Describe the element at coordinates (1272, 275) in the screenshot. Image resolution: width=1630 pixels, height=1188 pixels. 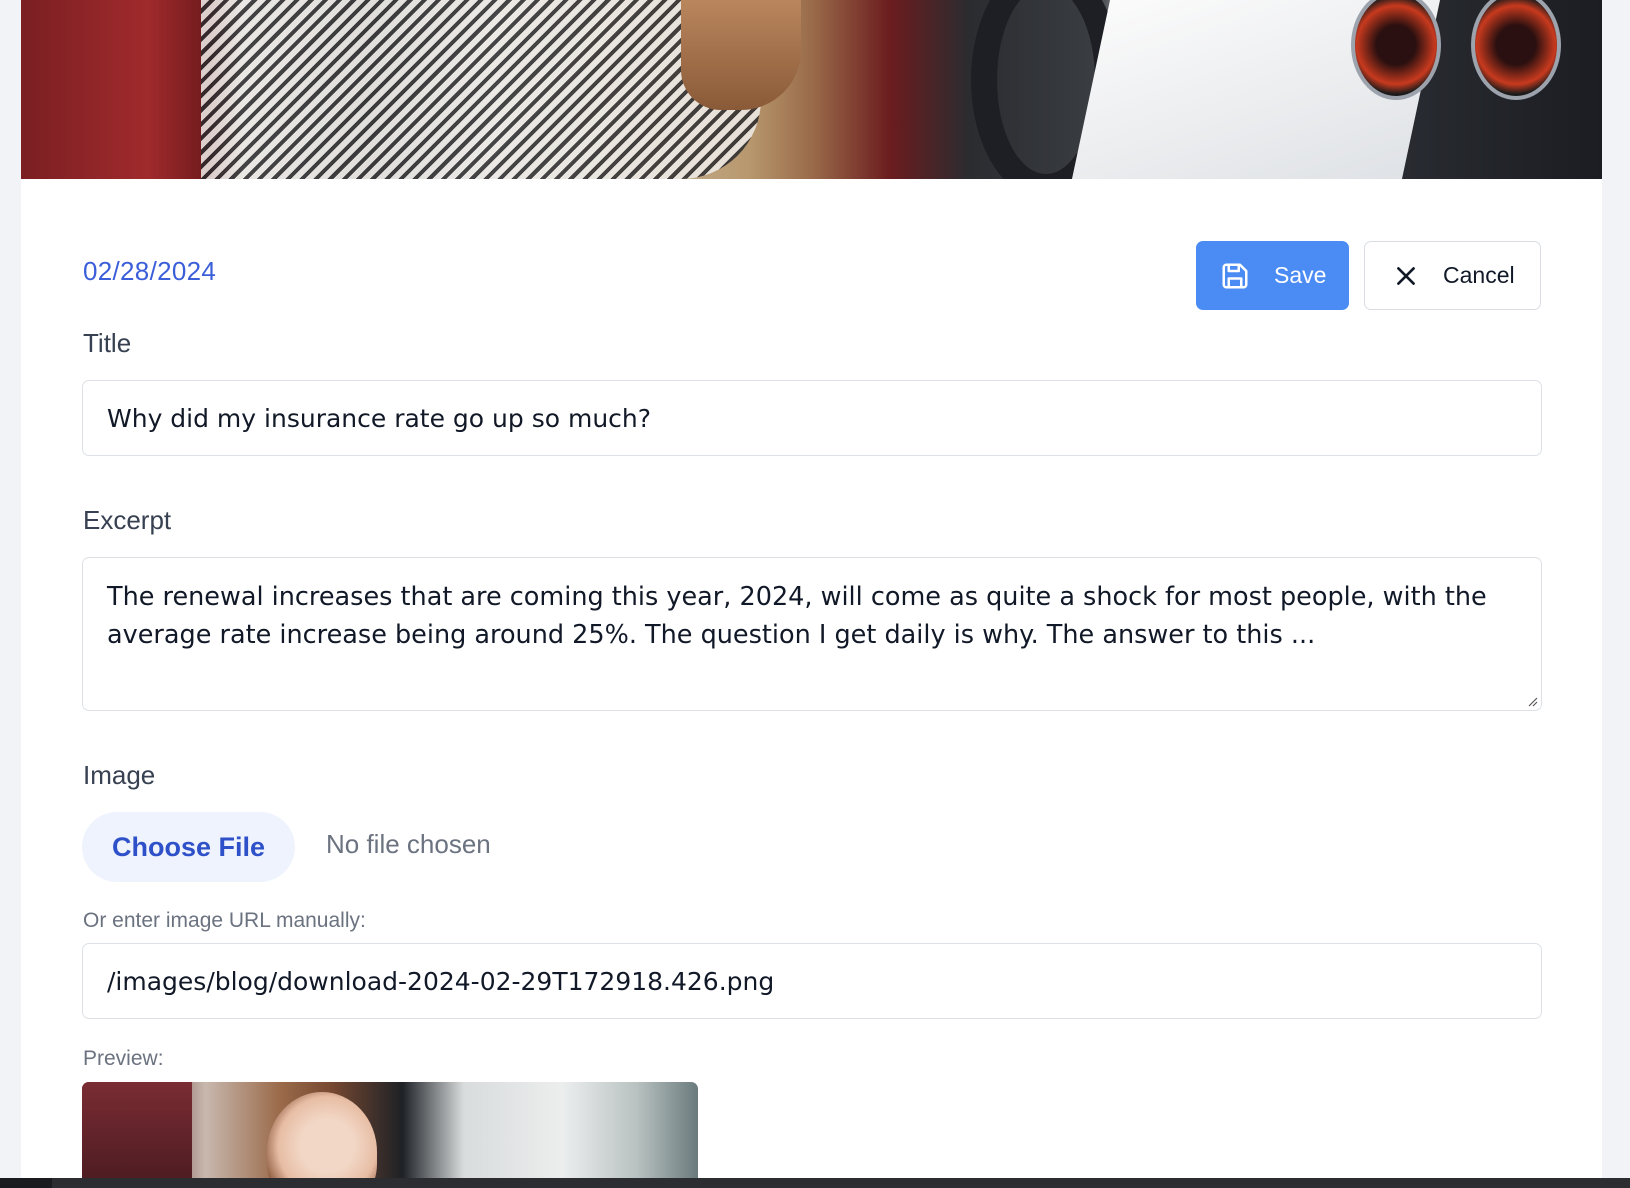
I see `save-button: Save` at that location.